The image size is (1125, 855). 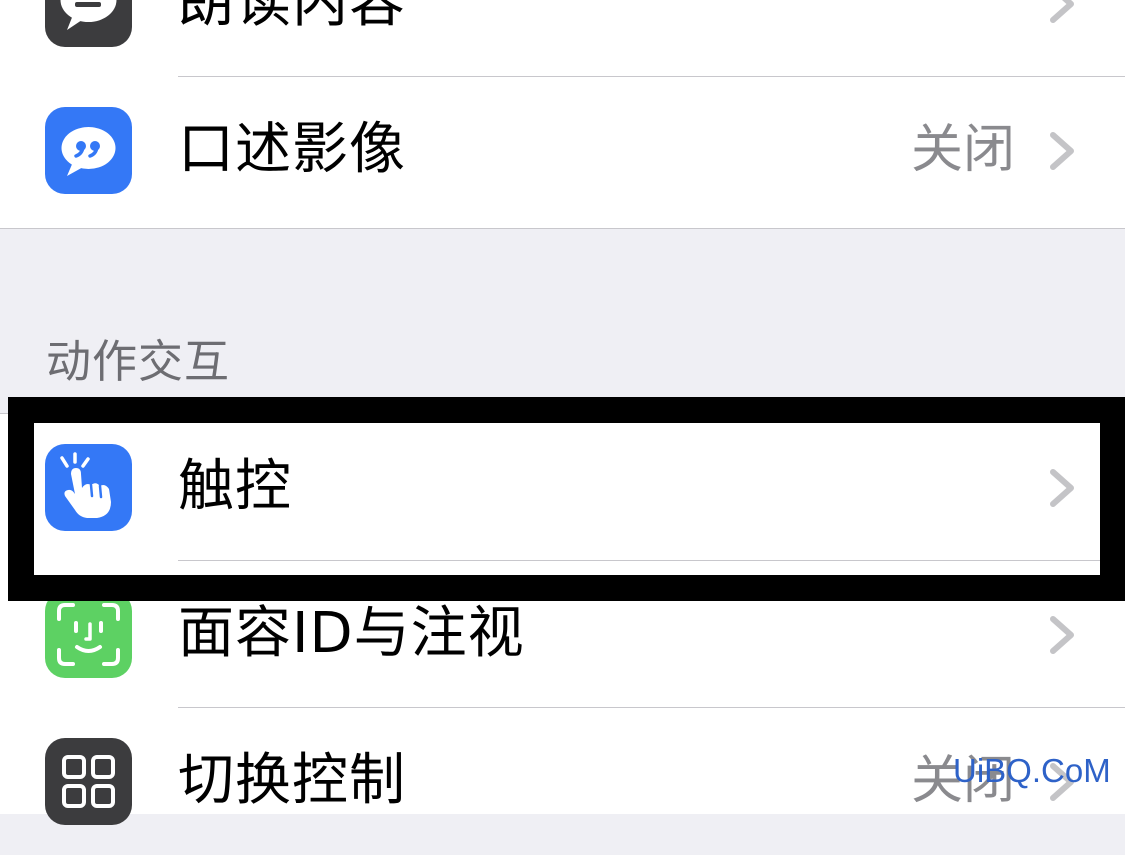 I want to click on row-value: 关闭, so click(x=962, y=150).